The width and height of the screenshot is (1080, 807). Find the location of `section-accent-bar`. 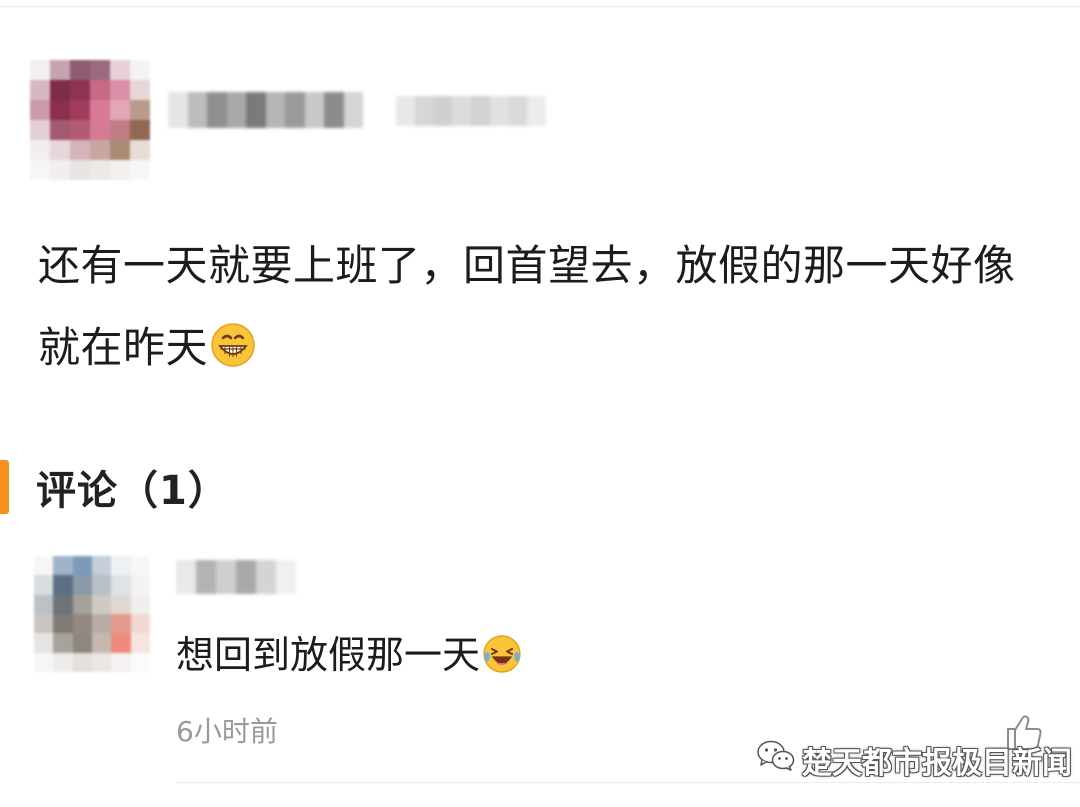

section-accent-bar is located at coordinates (4, 487).